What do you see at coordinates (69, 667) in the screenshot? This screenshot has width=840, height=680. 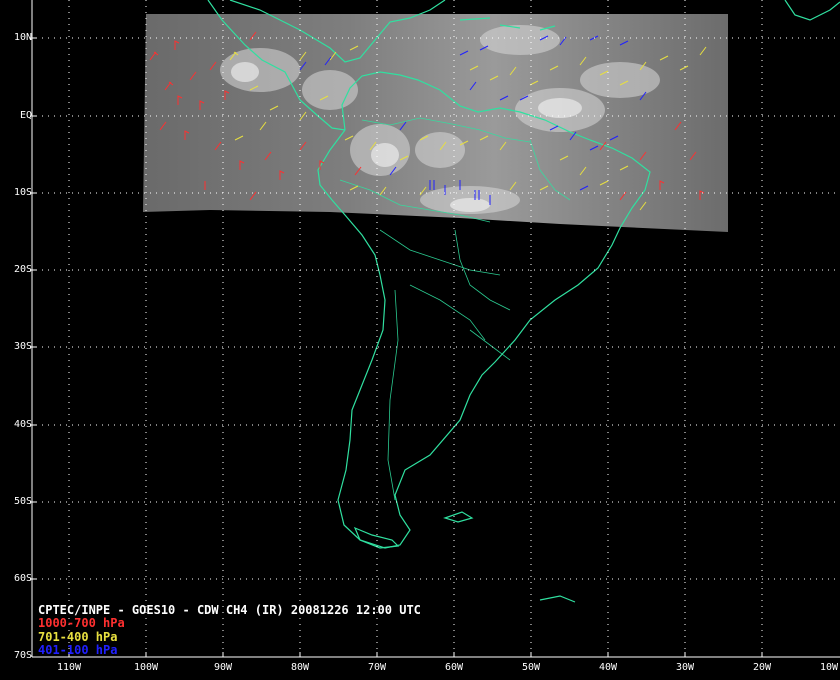 I see `lon-label-110w: 110W` at bounding box center [69, 667].